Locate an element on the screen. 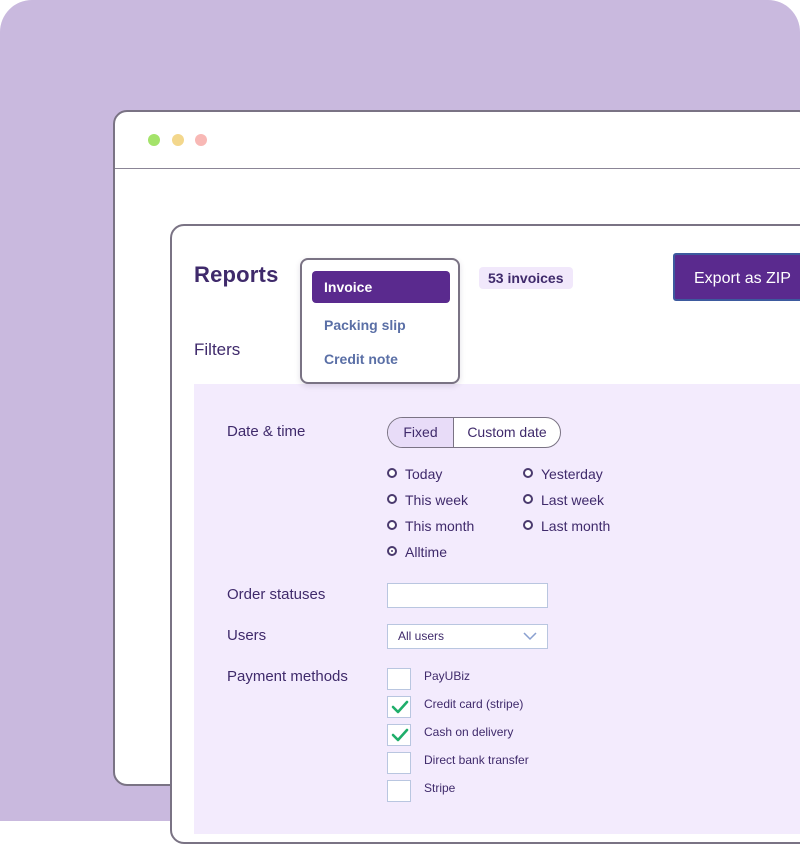  checkbox-label: Stripe is located at coordinates (440, 788).